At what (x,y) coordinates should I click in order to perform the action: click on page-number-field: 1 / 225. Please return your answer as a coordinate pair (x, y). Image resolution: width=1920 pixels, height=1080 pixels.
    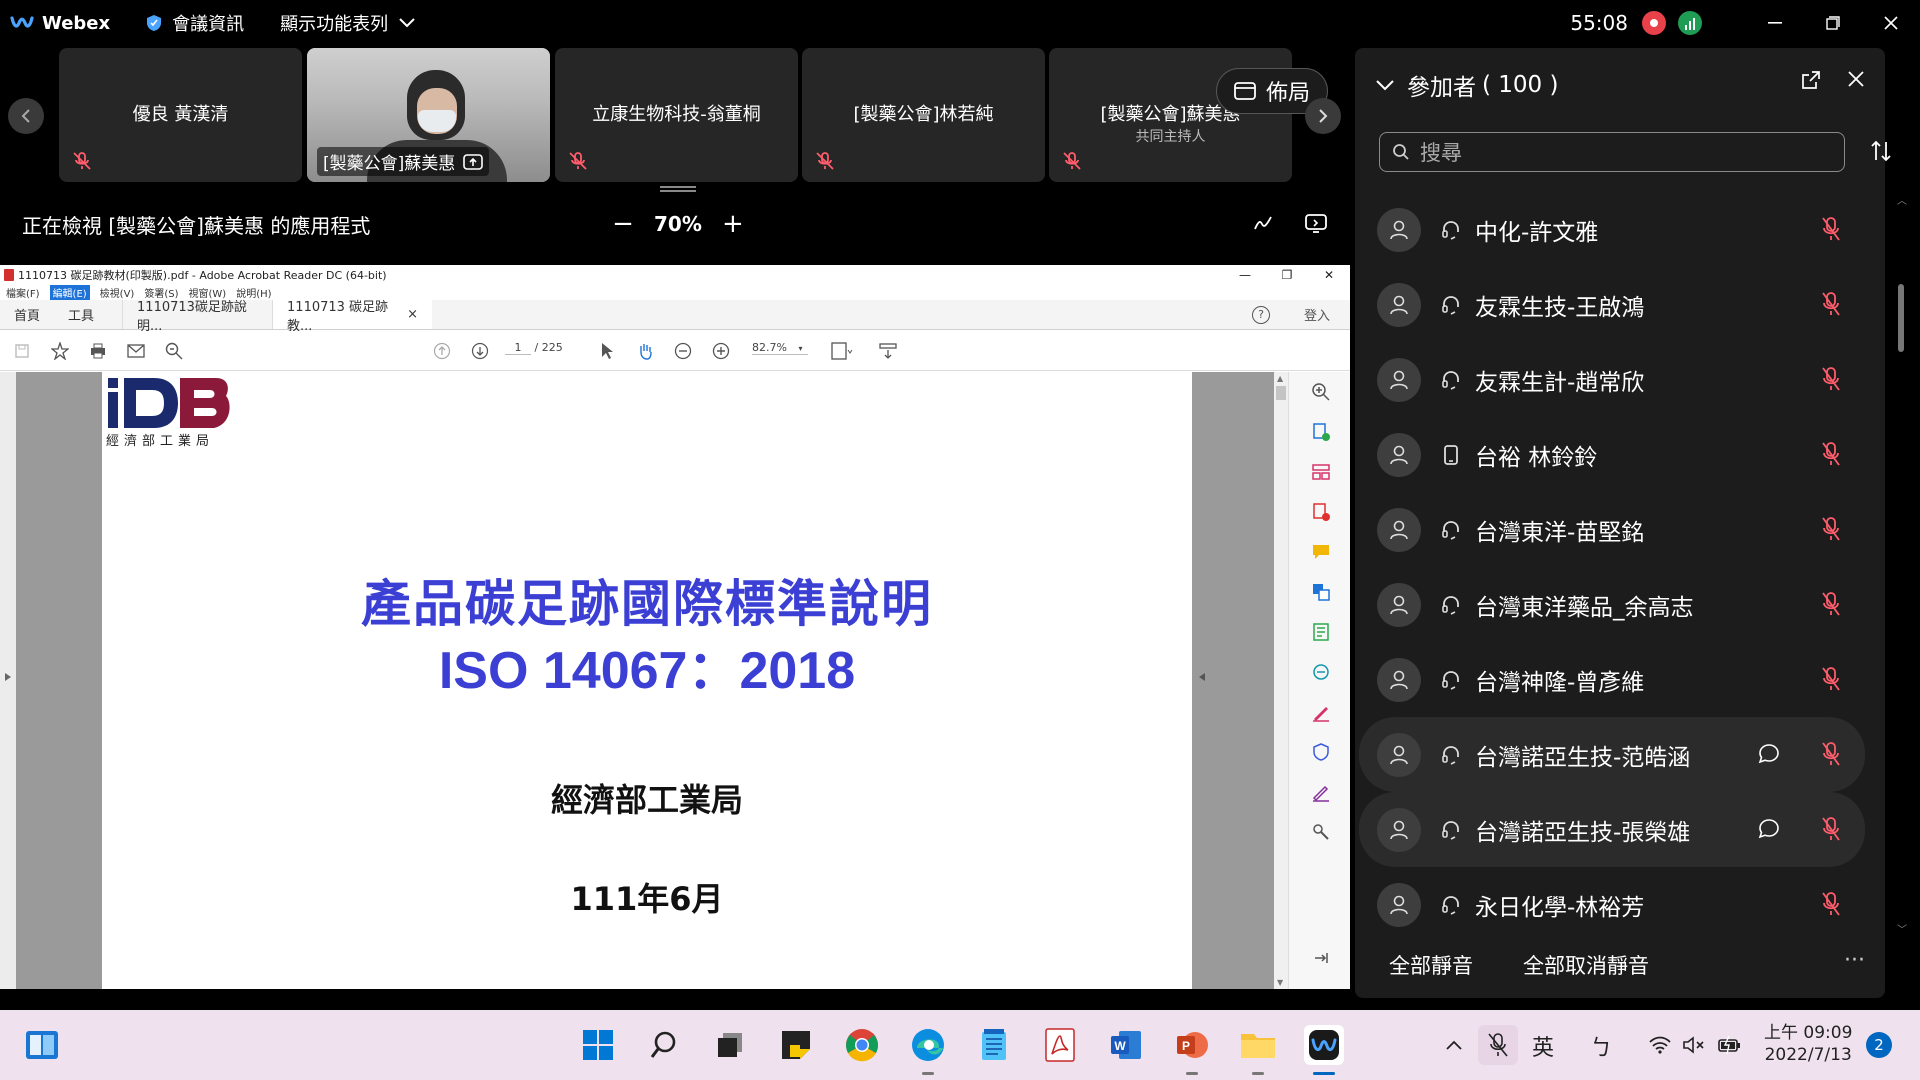
    Looking at the image, I should click on (534, 348).